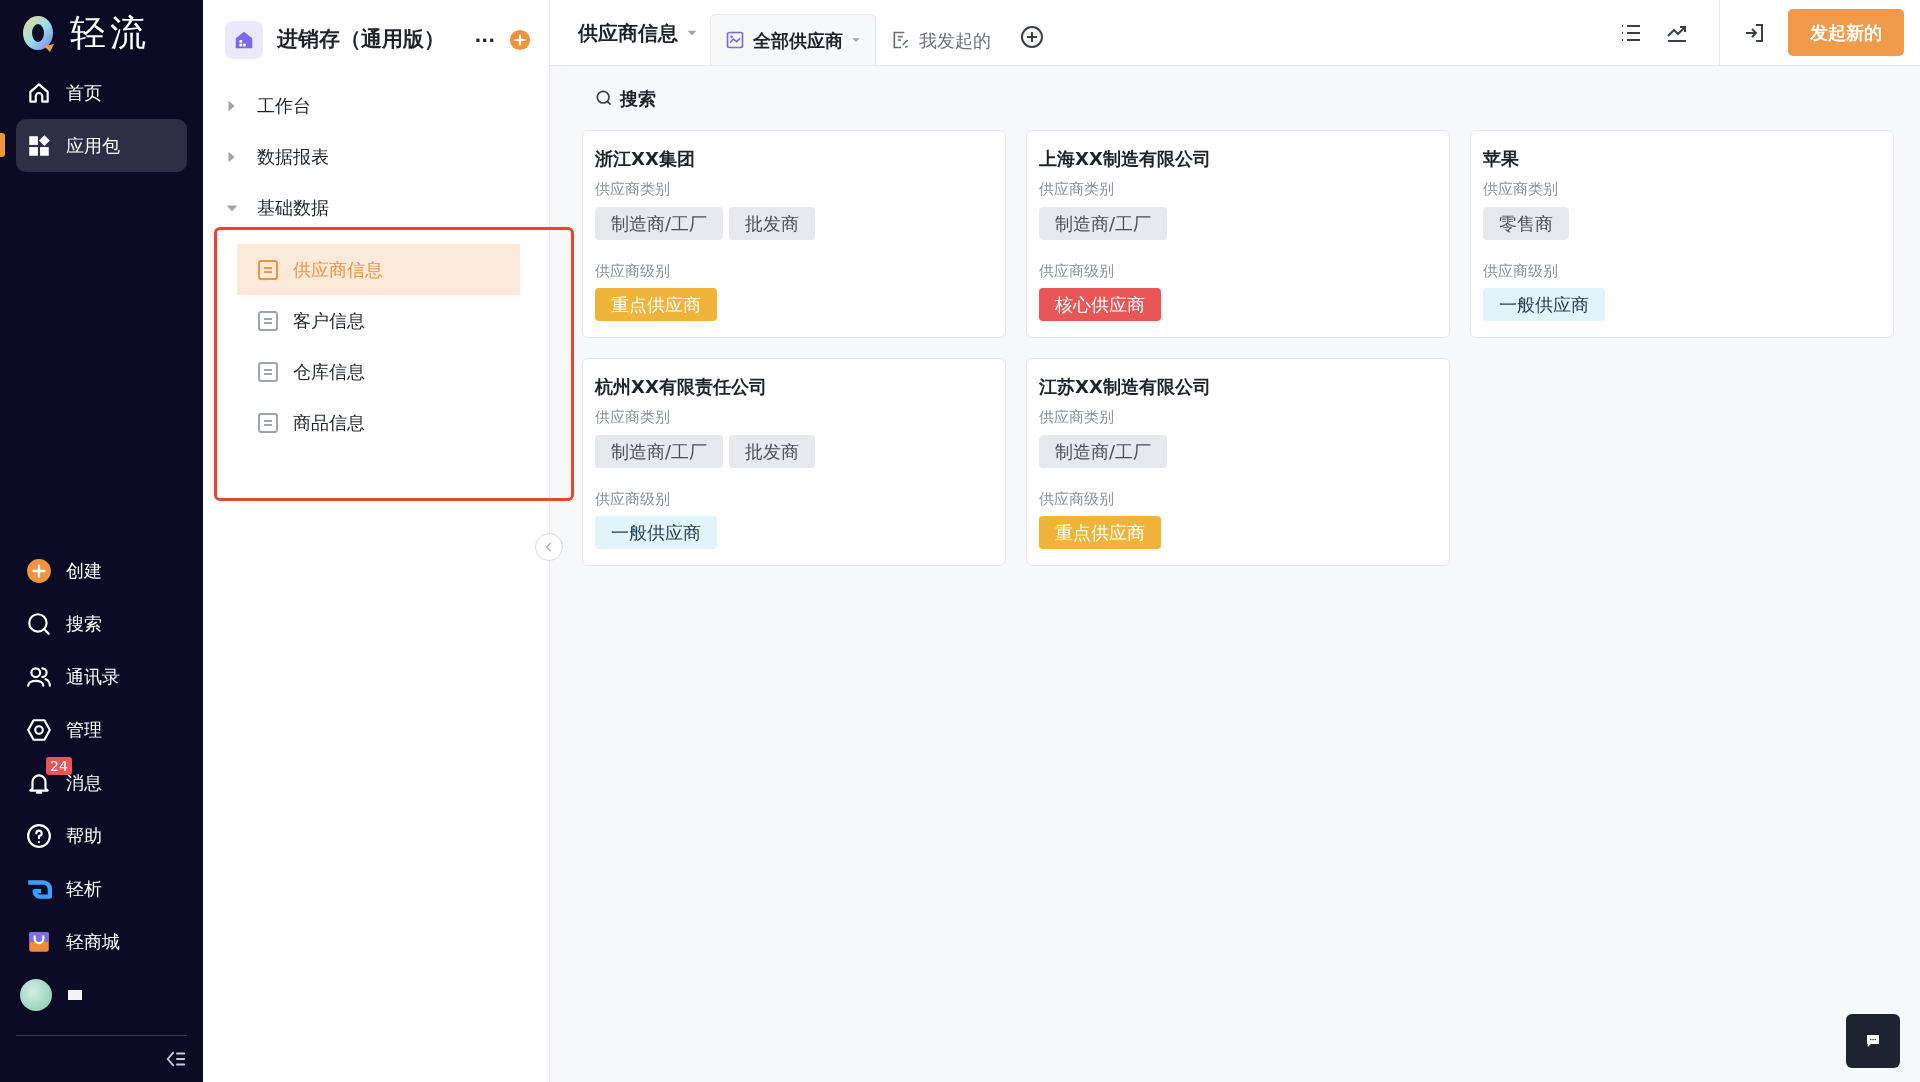  I want to click on supplier-card: 杭州XX有限责任公司 供应商类别 制造商/工厂 批发商 供应商级别 一般供应商, so click(794, 462).